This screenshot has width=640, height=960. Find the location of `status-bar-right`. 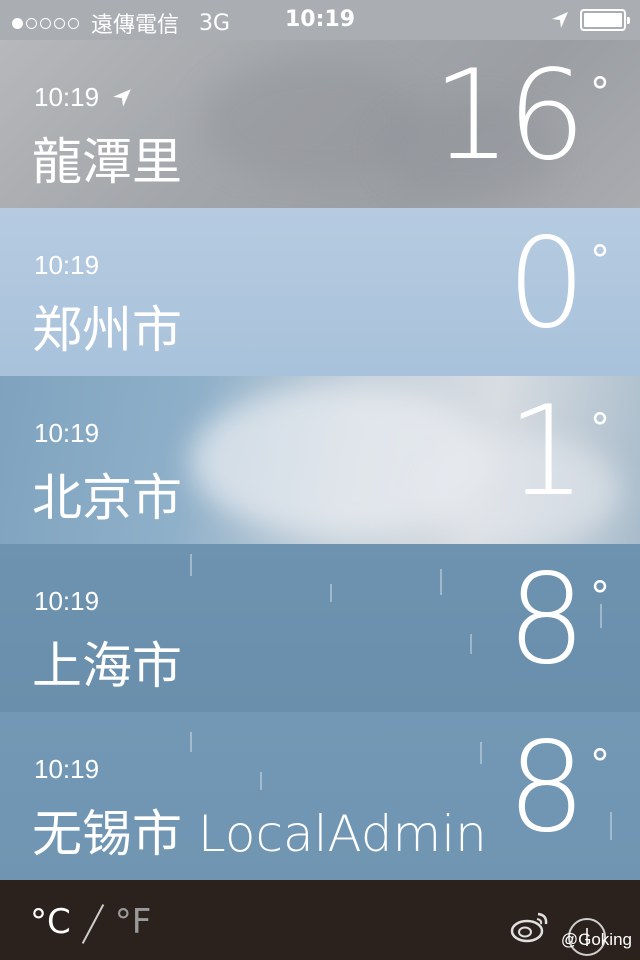

status-bar-right is located at coordinates (590, 20).